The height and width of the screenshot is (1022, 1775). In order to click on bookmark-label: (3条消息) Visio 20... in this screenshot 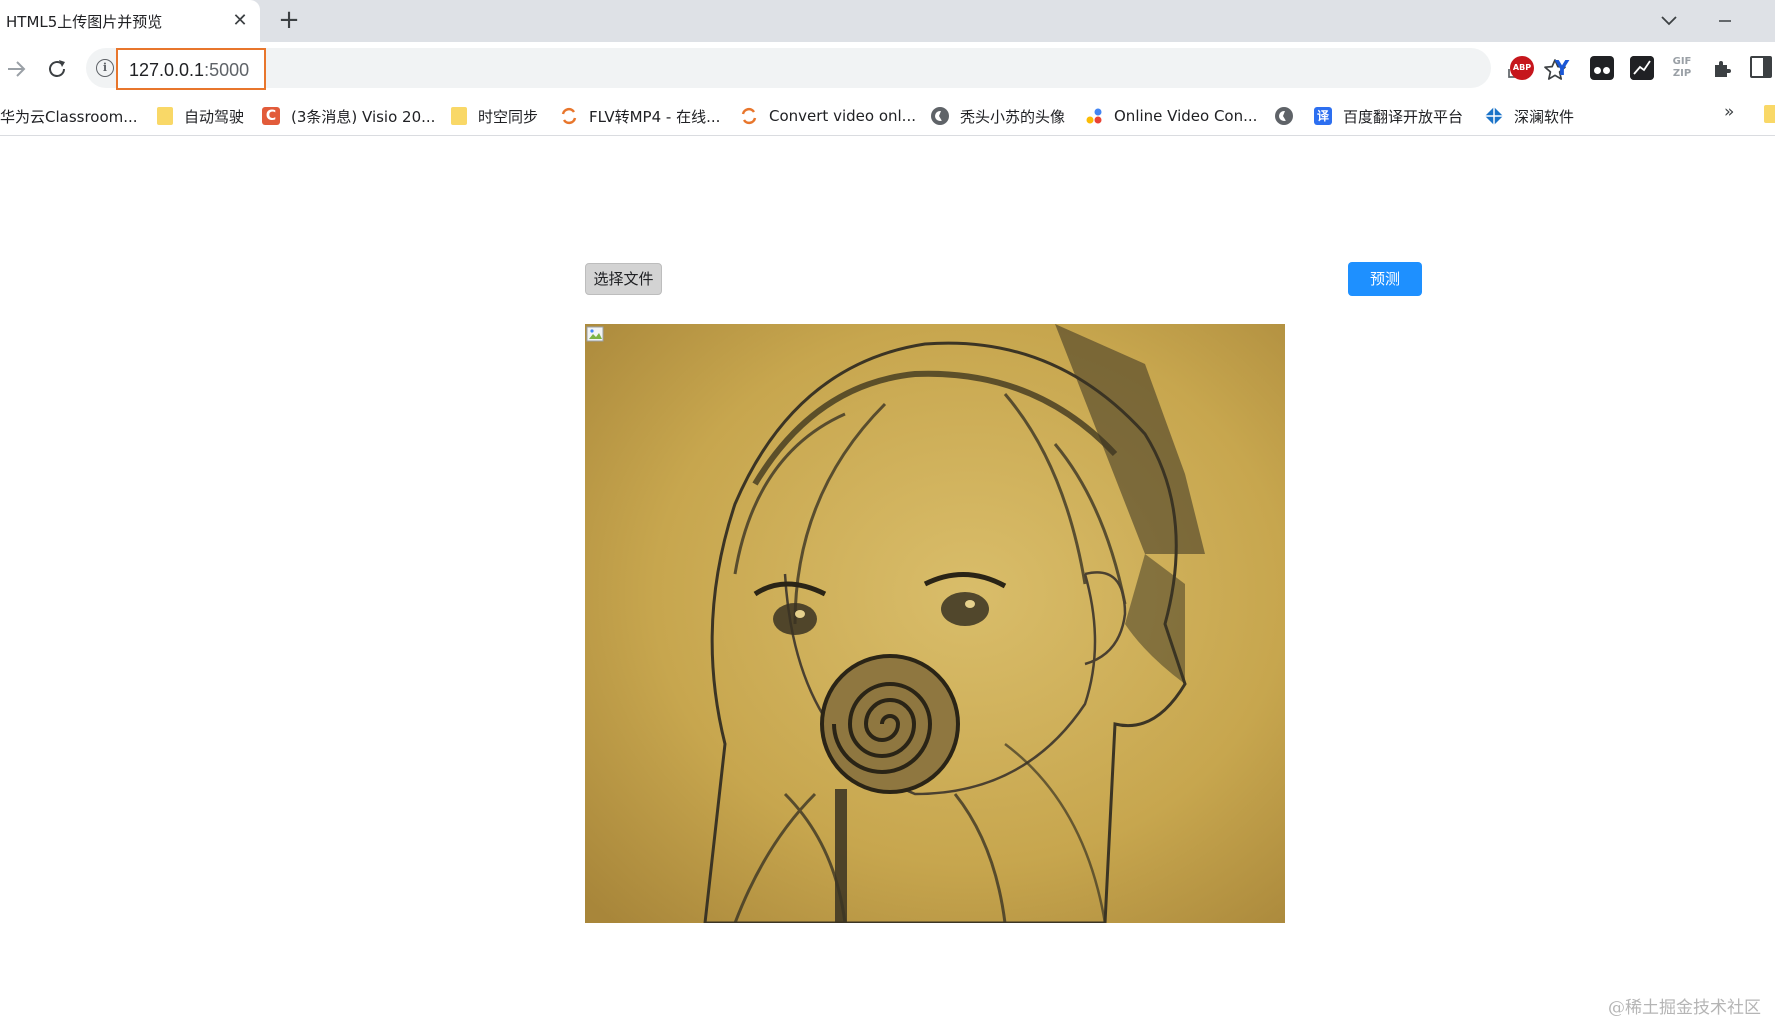, I will do `click(363, 116)`.